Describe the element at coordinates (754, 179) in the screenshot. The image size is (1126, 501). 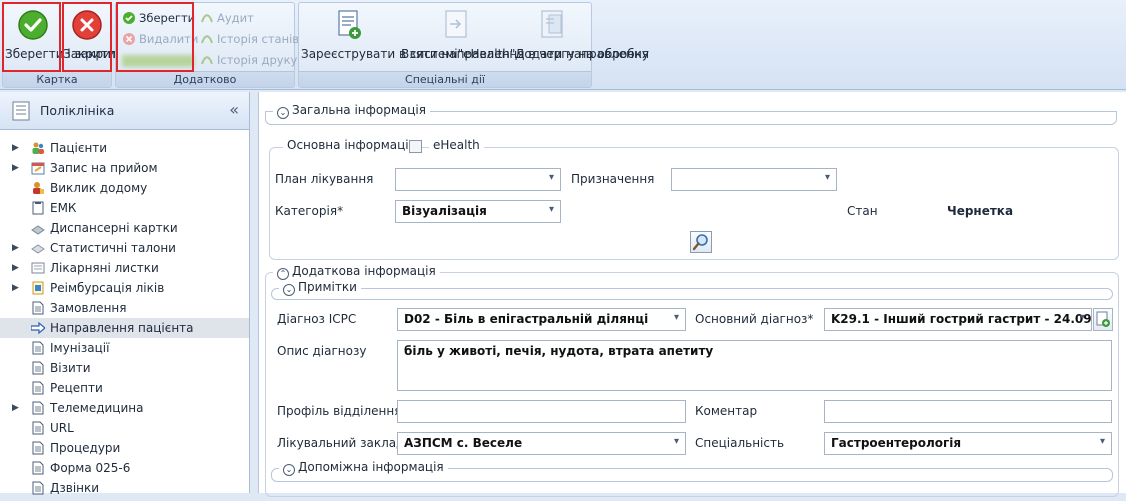
I see `purpose-dropdown` at that location.